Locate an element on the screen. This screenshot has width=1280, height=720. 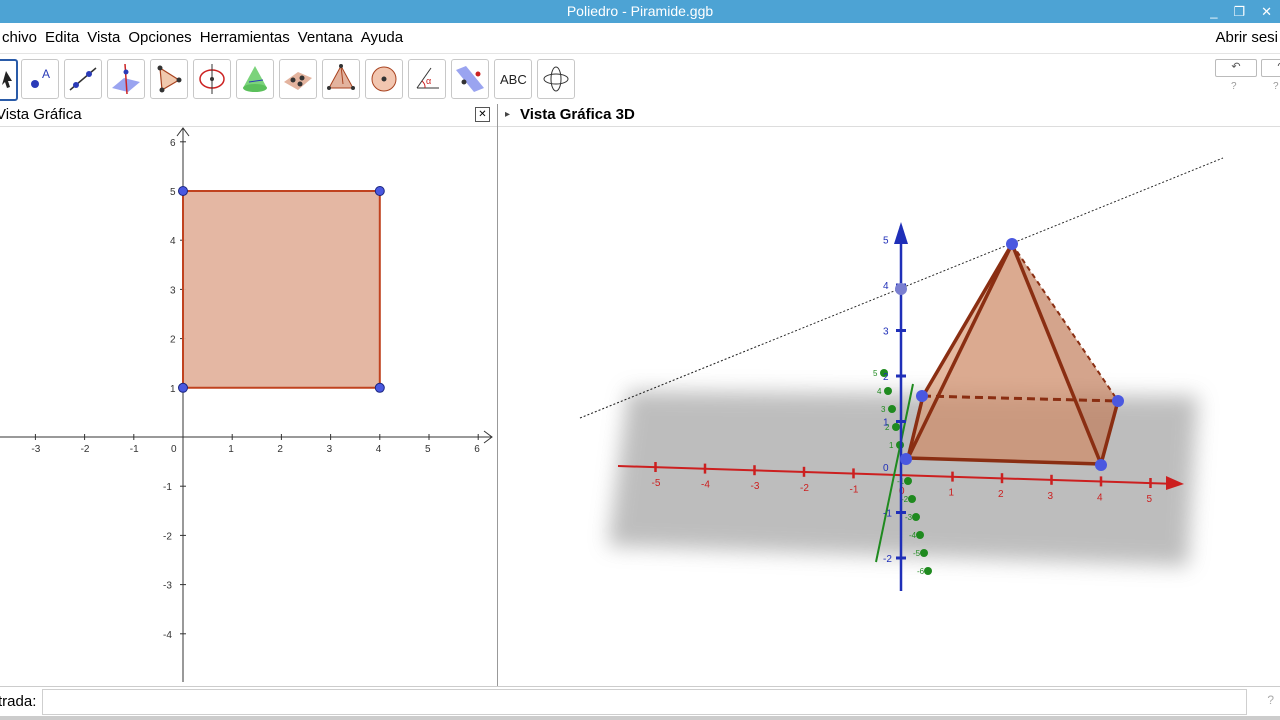
x-tick-label-3d: -3 is located at coordinates (755, 486).